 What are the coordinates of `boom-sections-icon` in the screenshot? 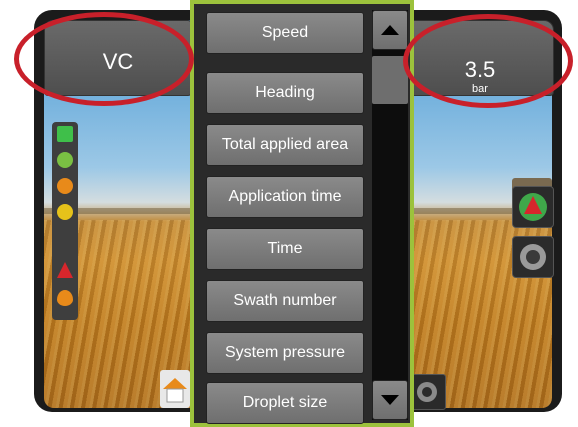 It's located at (65, 134).